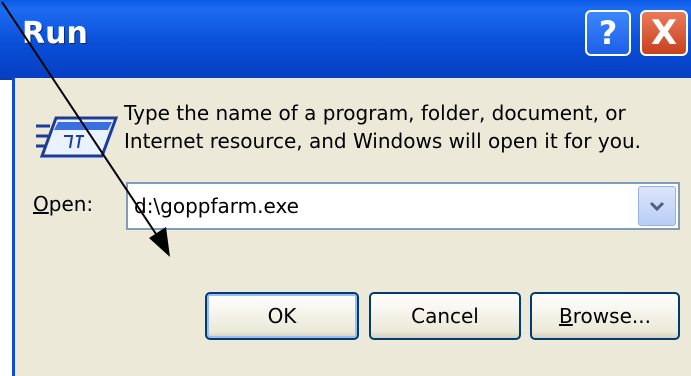 The width and height of the screenshot is (691, 376). I want to click on close-button: X, so click(664, 33).